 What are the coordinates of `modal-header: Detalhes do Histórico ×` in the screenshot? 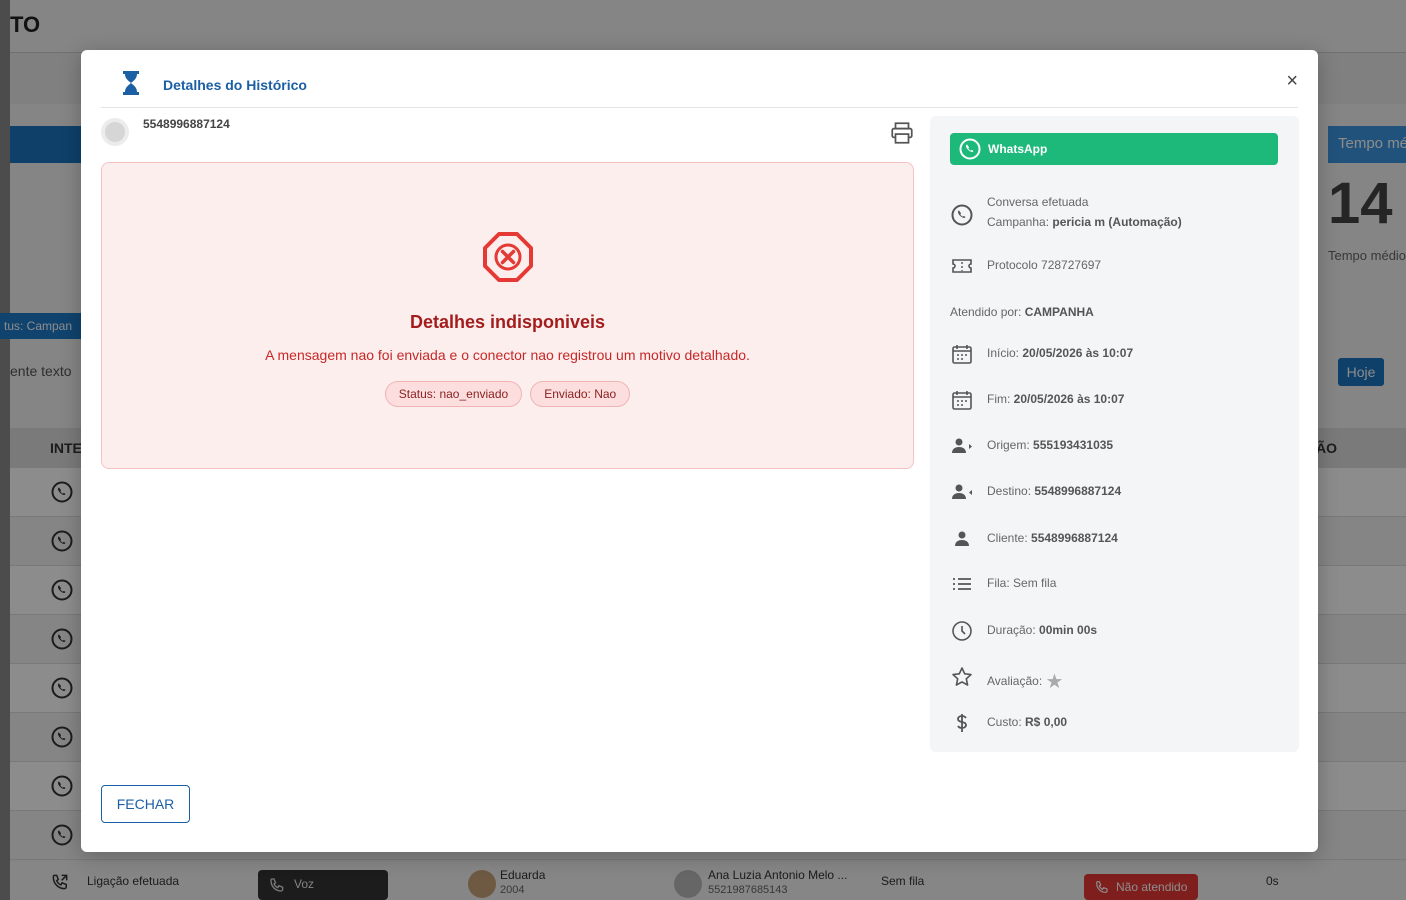 It's located at (699, 88).